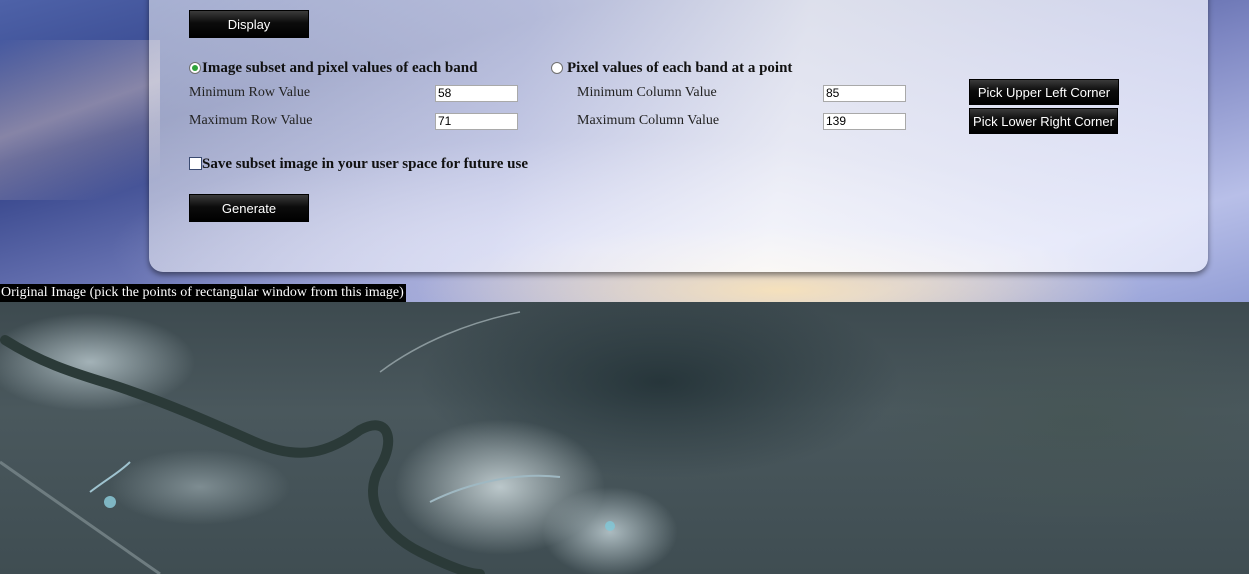  I want to click on pick-upper-left-corner-button: Pick Upper Left Corner, so click(1044, 92).